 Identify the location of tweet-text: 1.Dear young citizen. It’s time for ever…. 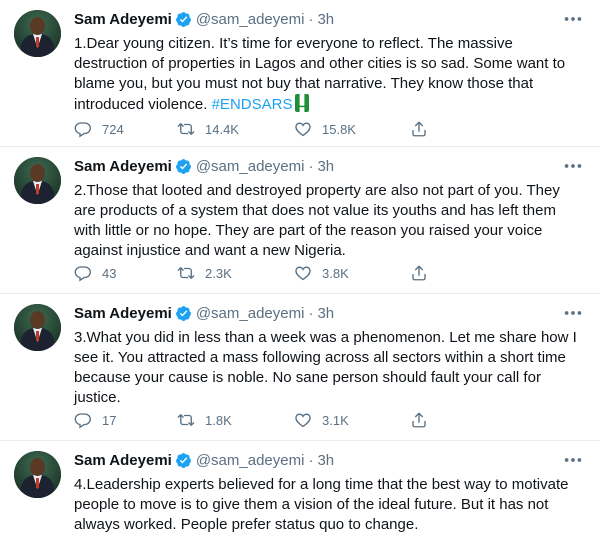
(326, 74).